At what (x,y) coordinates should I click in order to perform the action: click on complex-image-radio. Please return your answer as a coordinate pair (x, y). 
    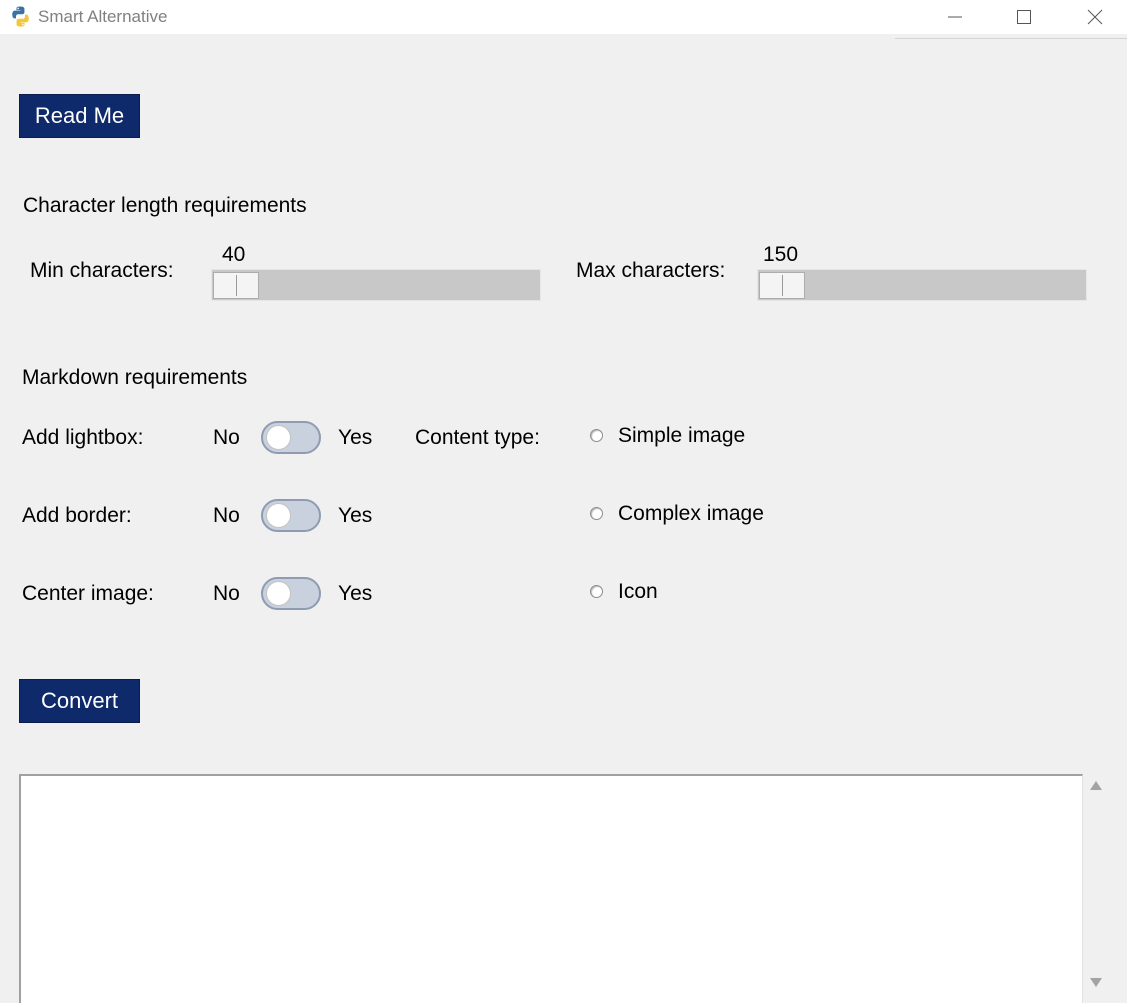
    Looking at the image, I should click on (596, 513).